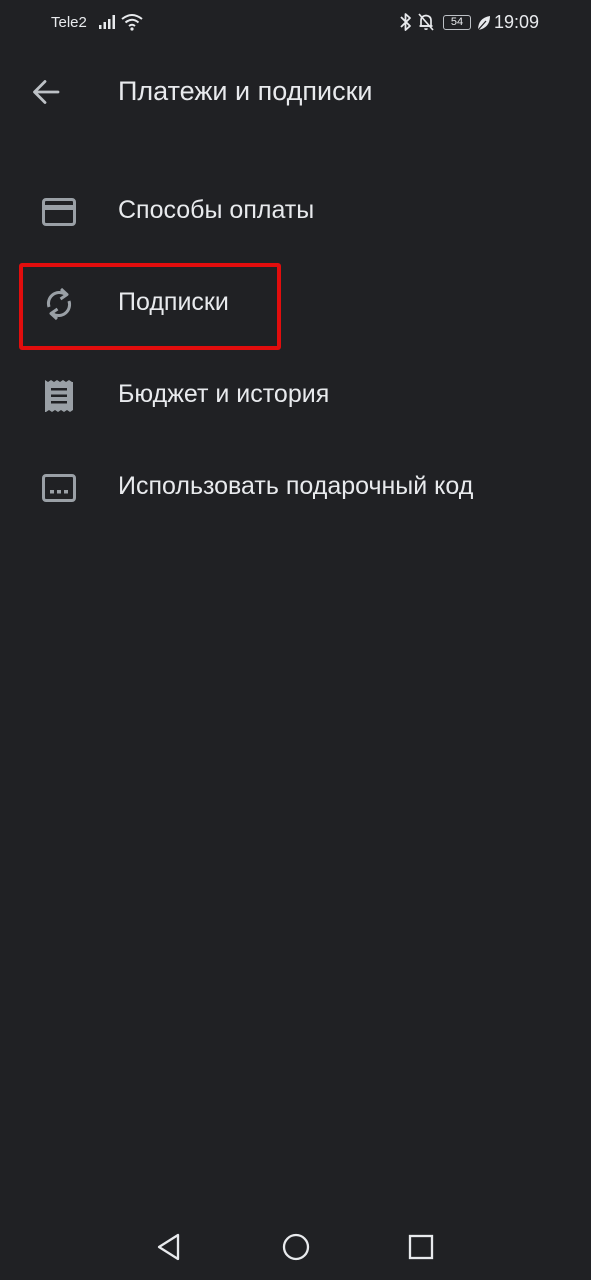  Describe the element at coordinates (224, 394) in the screenshot. I see `menu-item-label: Бюджет и история` at that location.